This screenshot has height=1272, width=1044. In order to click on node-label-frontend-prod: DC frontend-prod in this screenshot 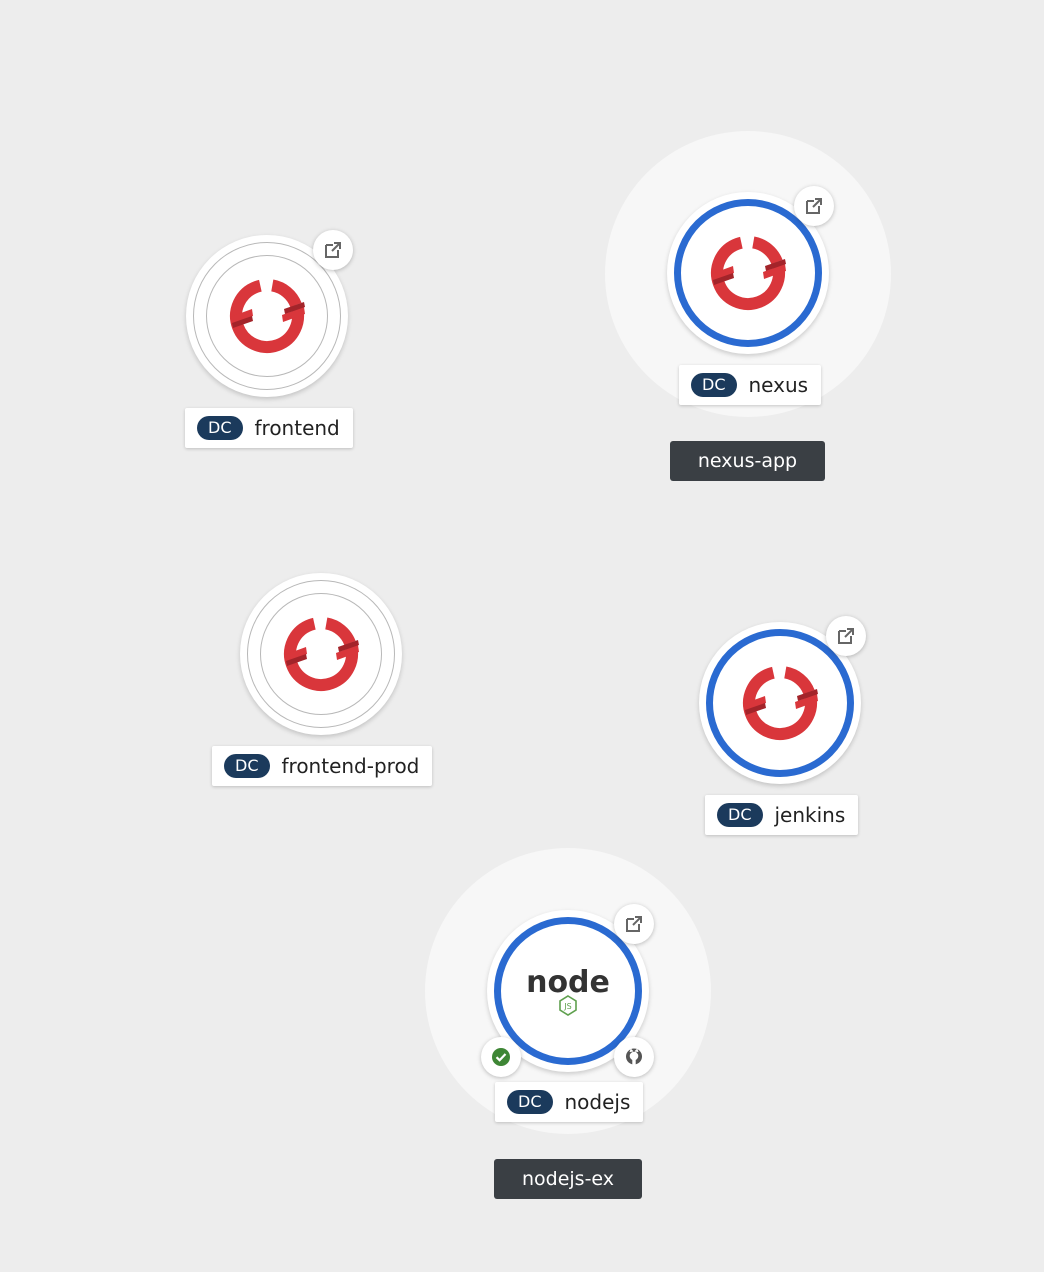, I will do `click(322, 766)`.